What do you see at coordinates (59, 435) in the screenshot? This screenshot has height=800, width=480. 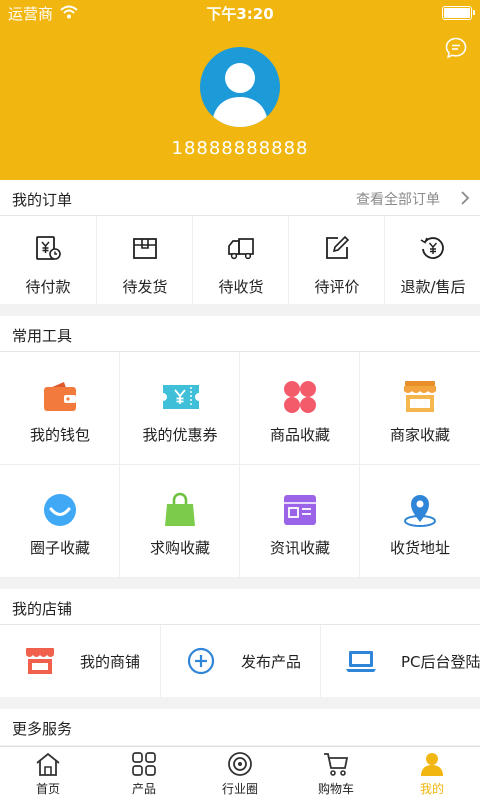 I see `tool-label: 我的钱包` at bounding box center [59, 435].